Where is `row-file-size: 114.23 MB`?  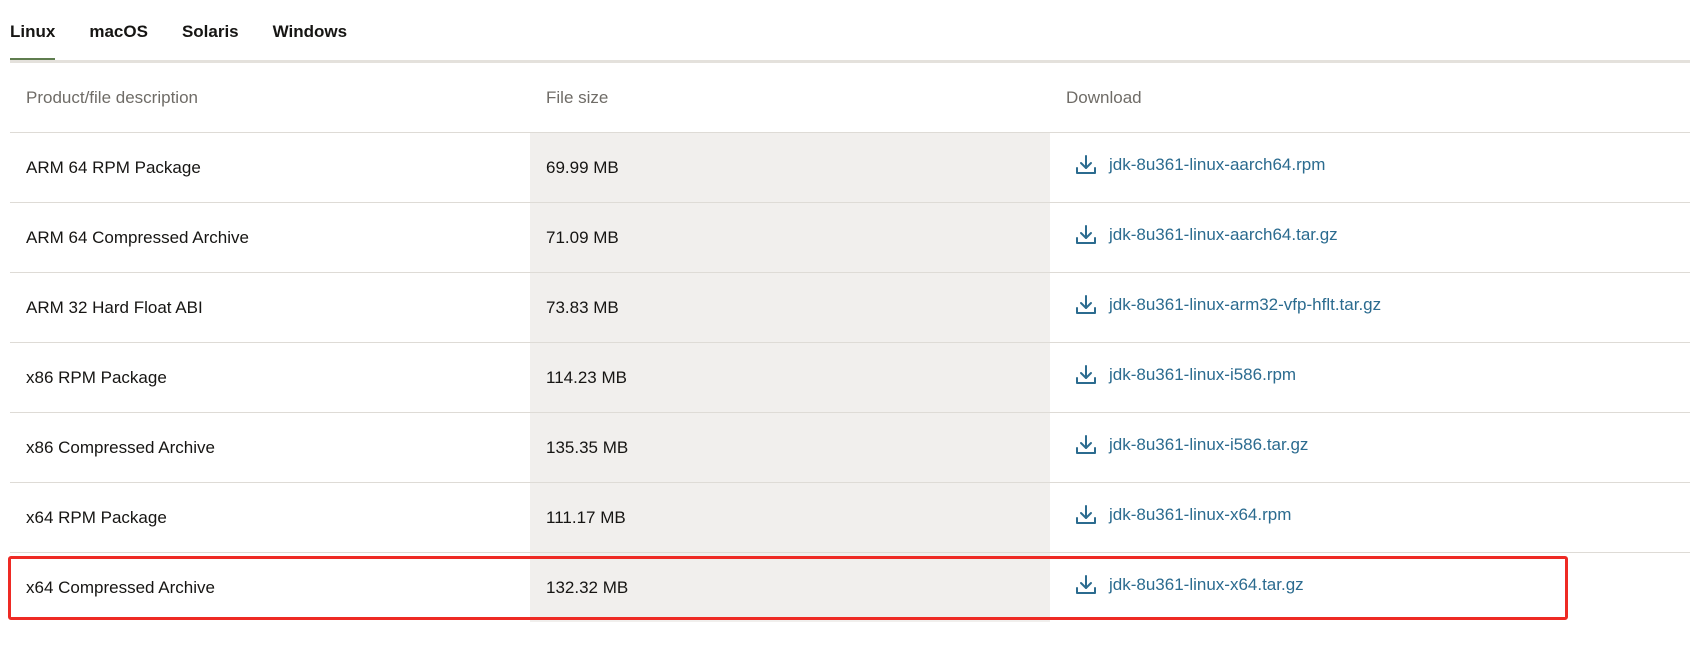
row-file-size: 114.23 MB is located at coordinates (790, 377).